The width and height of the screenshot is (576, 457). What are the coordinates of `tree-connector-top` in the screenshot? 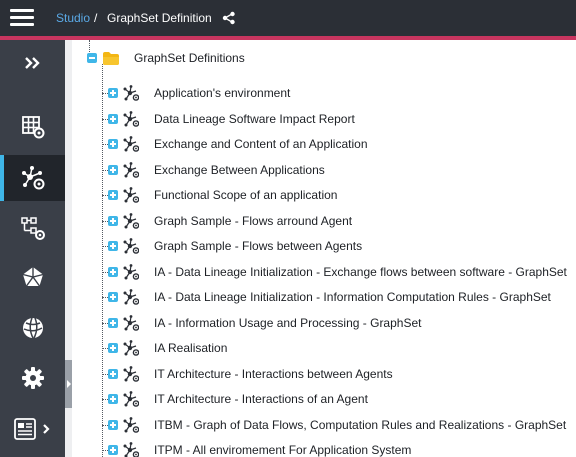 It's located at (89, 47).